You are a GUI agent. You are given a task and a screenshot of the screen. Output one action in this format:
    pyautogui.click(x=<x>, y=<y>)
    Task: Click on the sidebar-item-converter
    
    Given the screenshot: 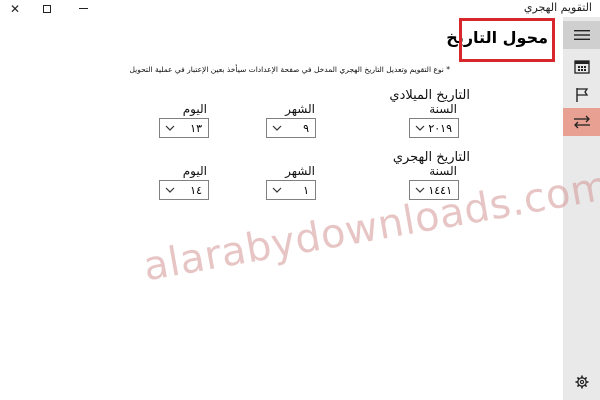 What is the action you would take?
    pyautogui.click(x=581, y=122)
    